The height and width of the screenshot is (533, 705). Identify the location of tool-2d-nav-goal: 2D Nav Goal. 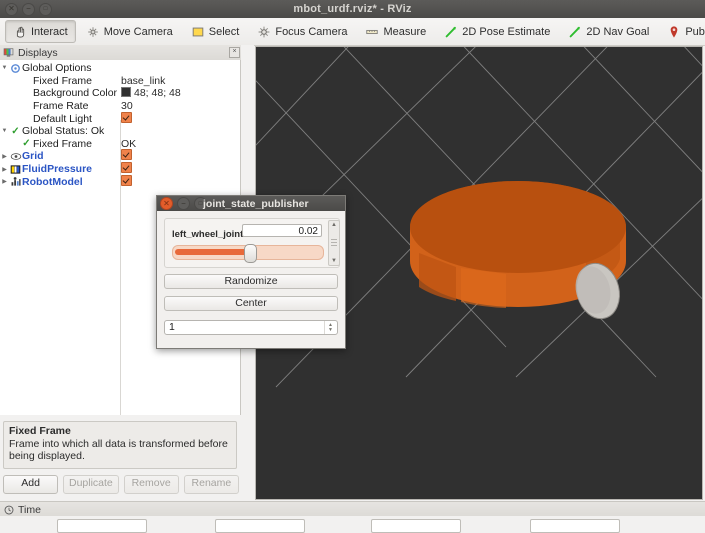
(608, 31).